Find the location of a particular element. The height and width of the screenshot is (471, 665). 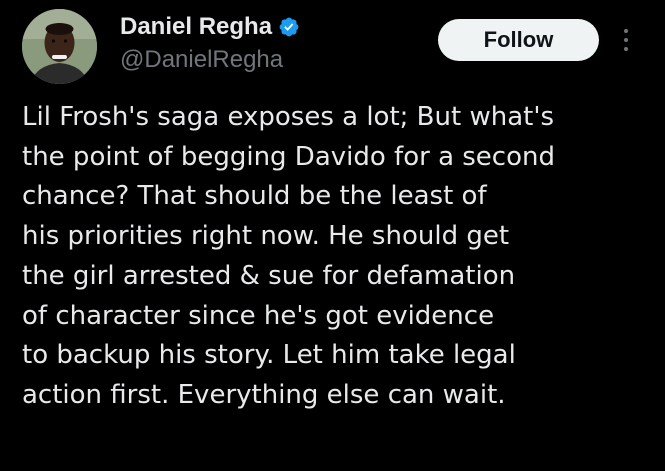

avatar-image is located at coordinates (59, 46).